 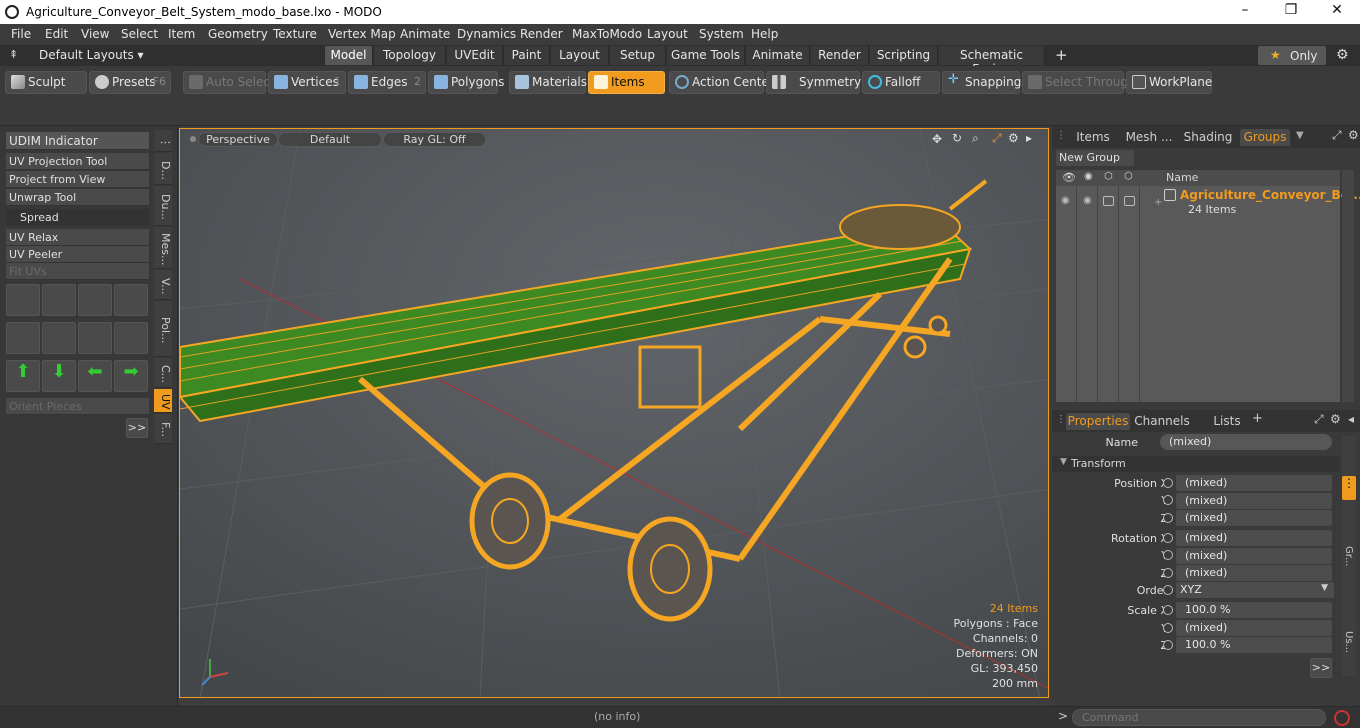 What do you see at coordinates (77, 197) in the screenshot?
I see `unwrap-tool-button: Unwrap Tool` at bounding box center [77, 197].